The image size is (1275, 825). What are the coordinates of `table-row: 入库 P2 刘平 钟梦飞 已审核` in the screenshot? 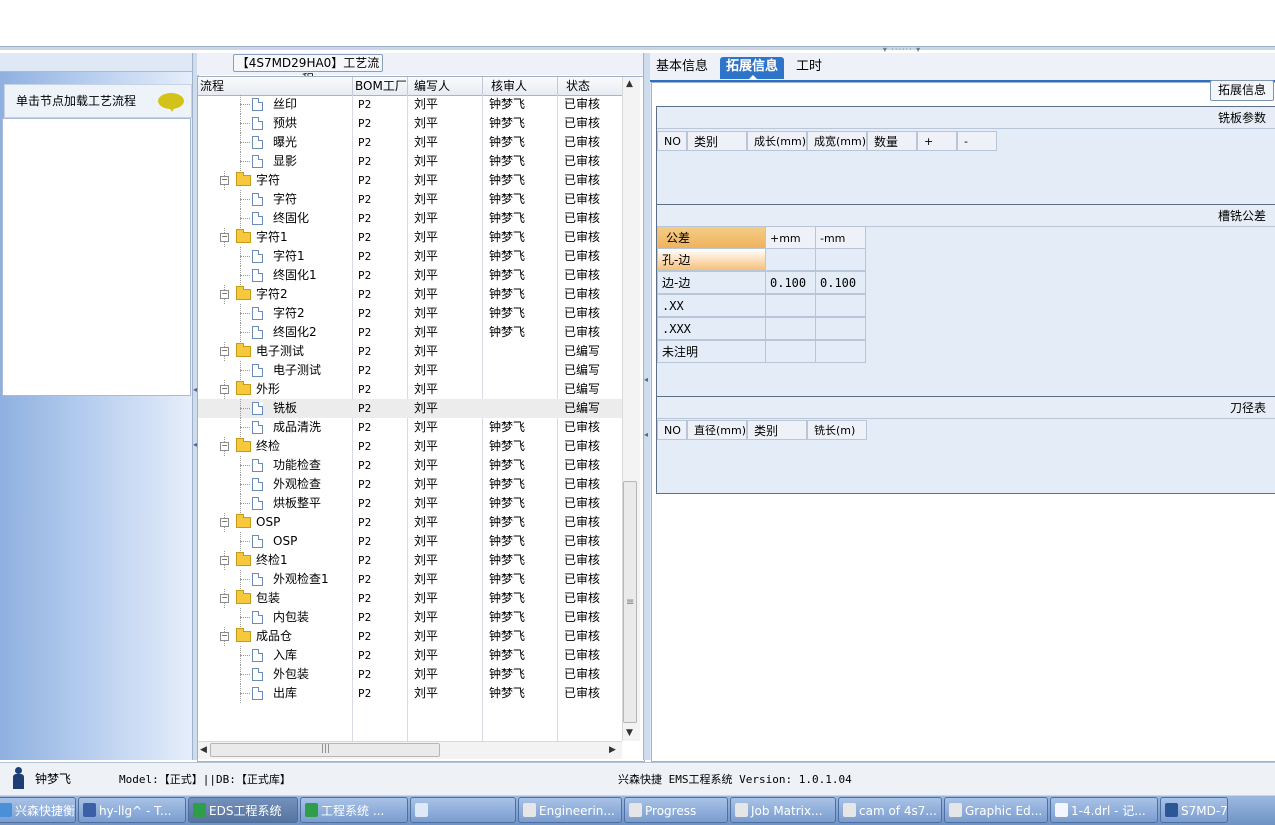 It's located at (410, 655).